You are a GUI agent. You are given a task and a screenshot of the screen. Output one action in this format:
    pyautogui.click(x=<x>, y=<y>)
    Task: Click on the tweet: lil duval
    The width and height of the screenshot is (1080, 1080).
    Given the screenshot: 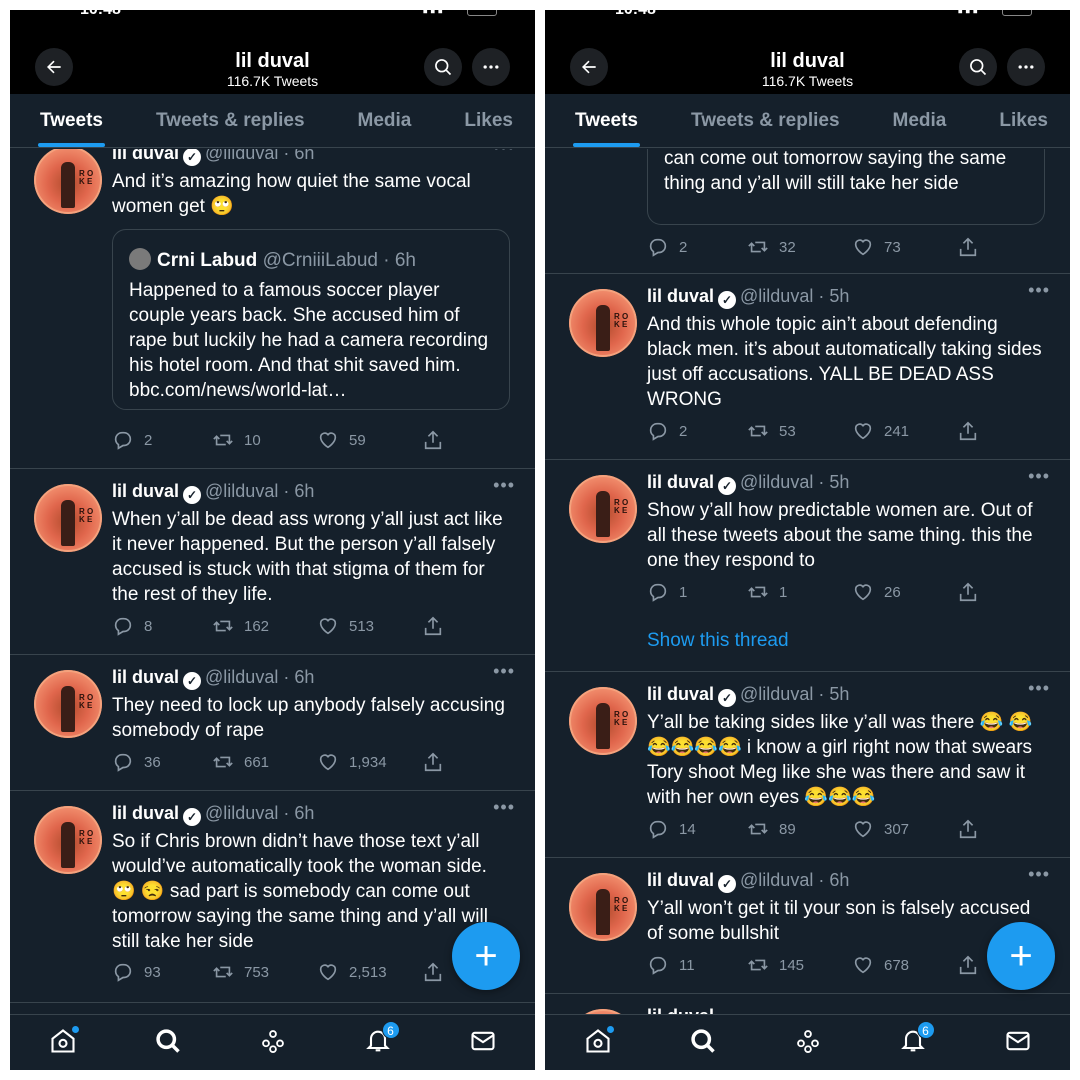 What is the action you would take?
    pyautogui.click(x=807, y=1004)
    